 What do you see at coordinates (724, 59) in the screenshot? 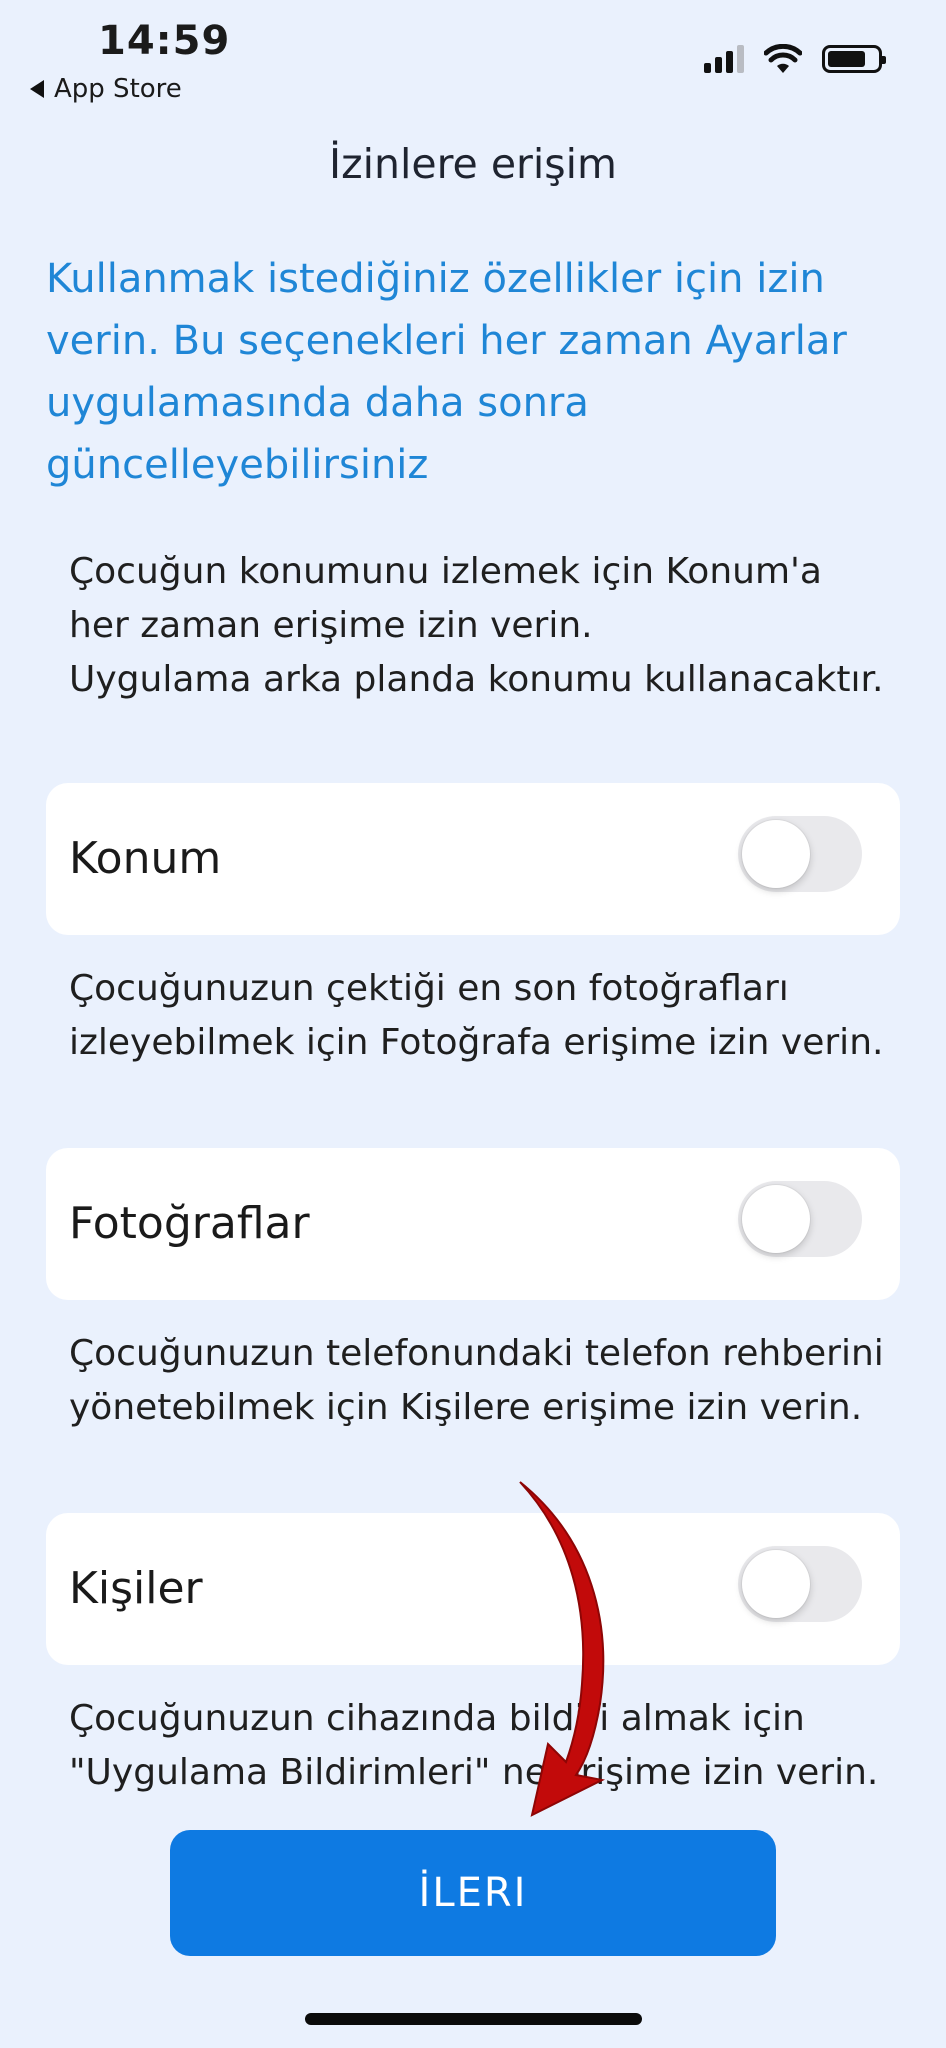
I see `cellular-signal-icon` at bounding box center [724, 59].